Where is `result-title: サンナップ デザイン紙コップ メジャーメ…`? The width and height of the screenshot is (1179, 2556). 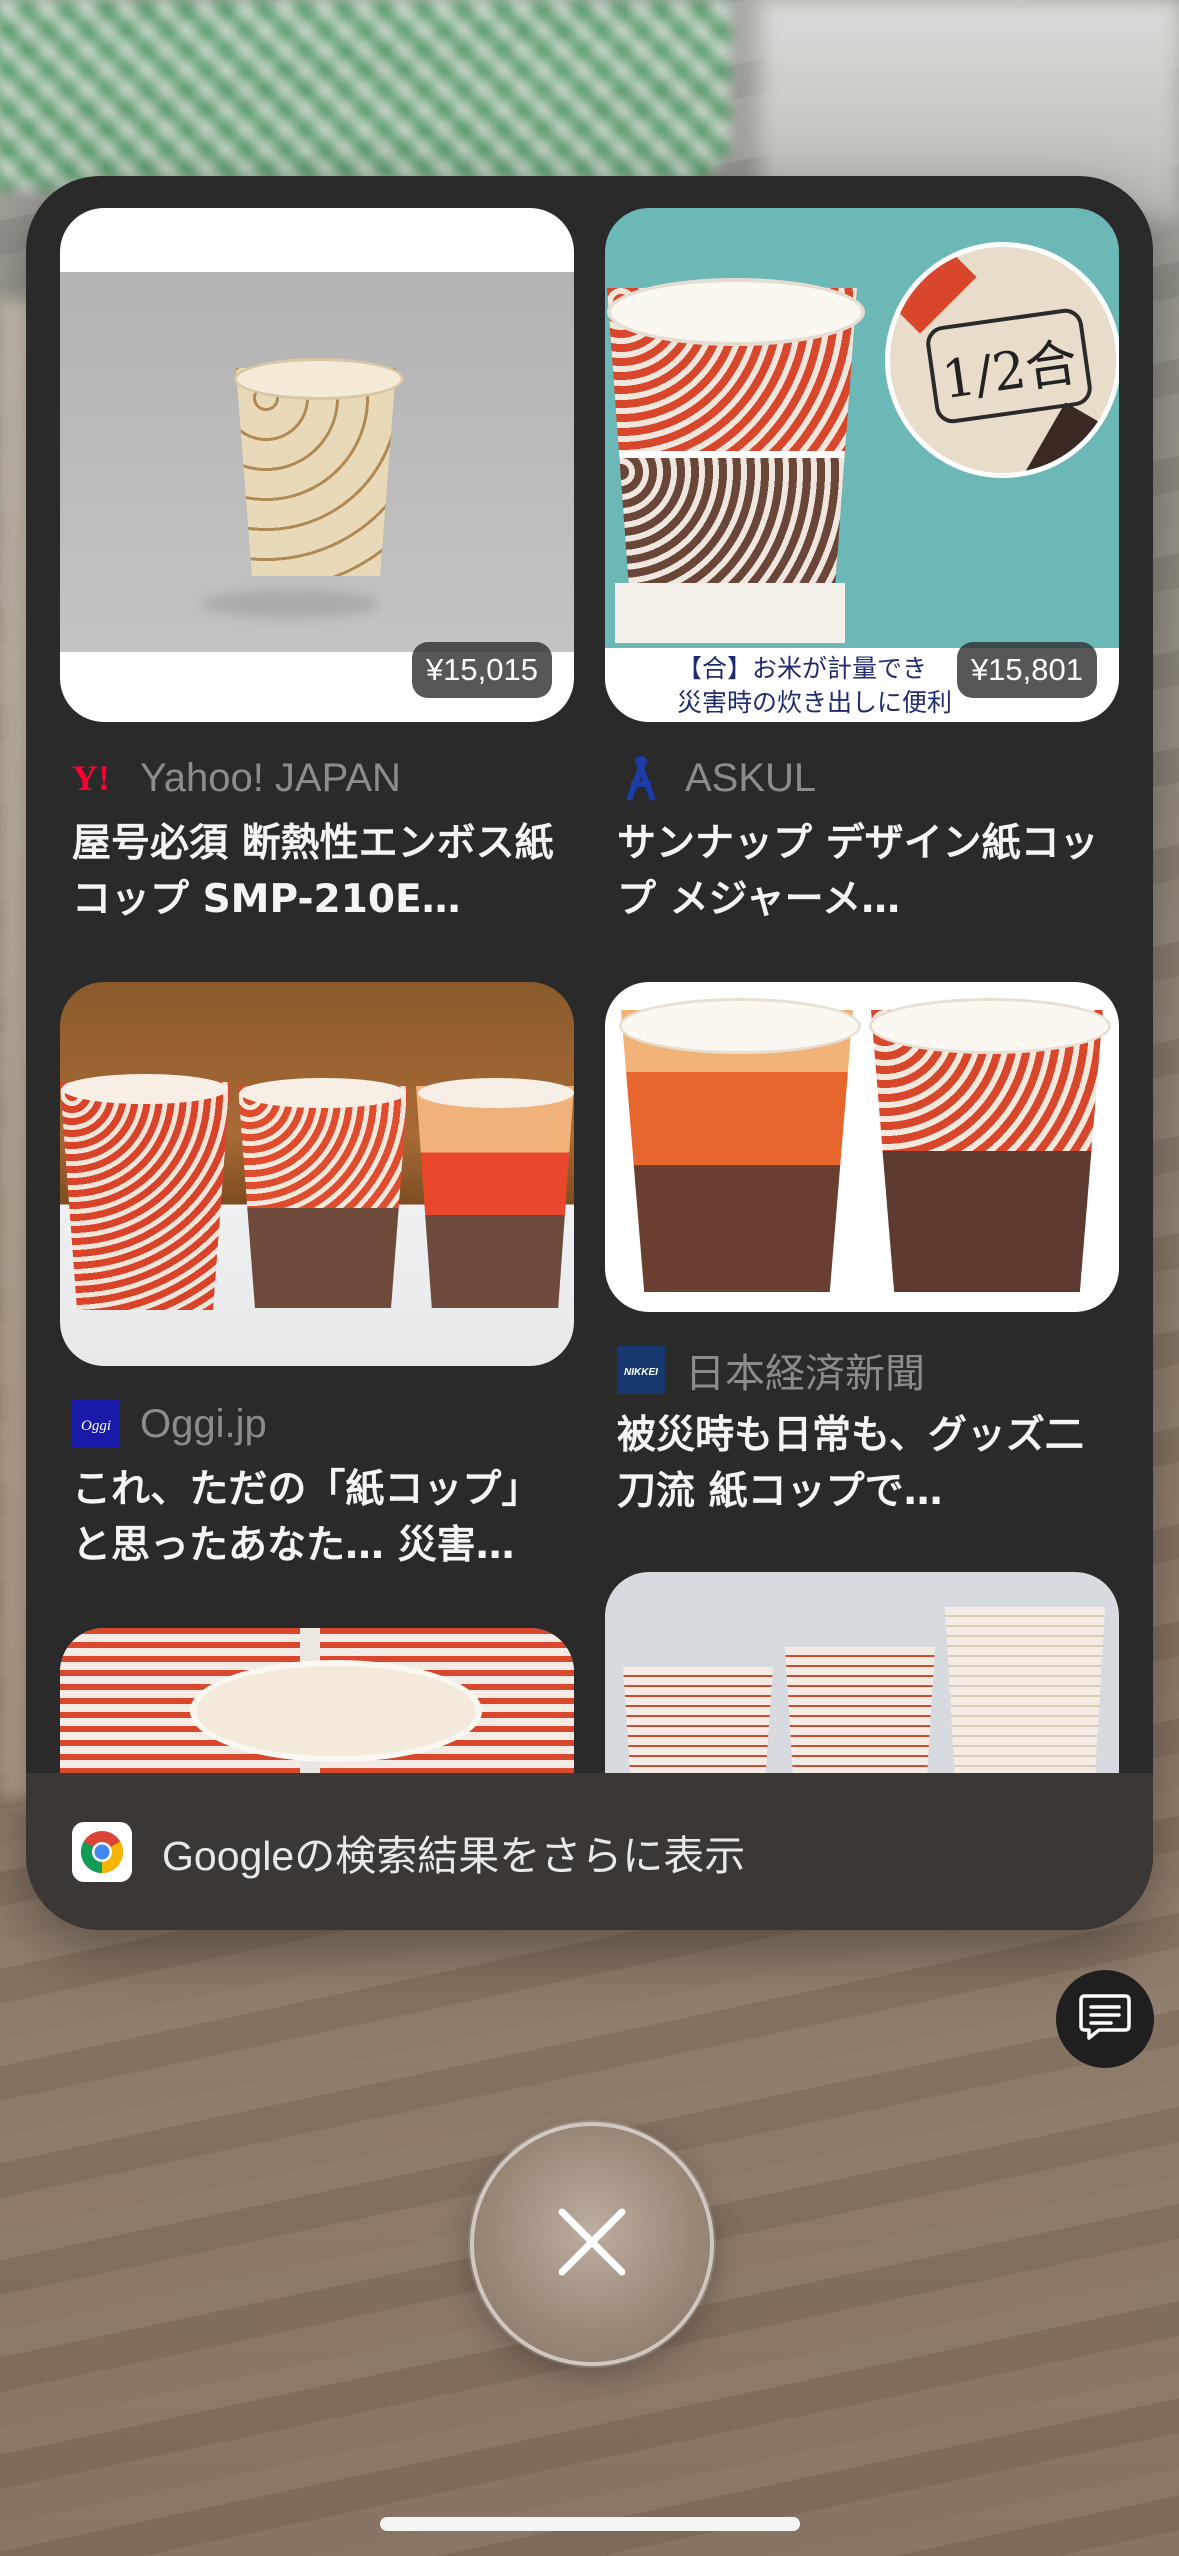 result-title: サンナップ デザイン紙コップ メジャーメ… is located at coordinates (862, 872).